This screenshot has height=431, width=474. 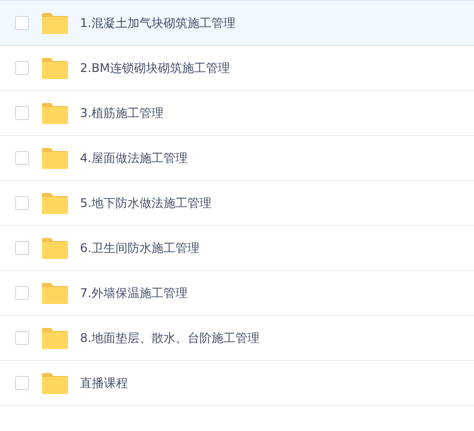 I want to click on folder-name: 2.BM连锁砌块砌筑施工管理, so click(x=155, y=68).